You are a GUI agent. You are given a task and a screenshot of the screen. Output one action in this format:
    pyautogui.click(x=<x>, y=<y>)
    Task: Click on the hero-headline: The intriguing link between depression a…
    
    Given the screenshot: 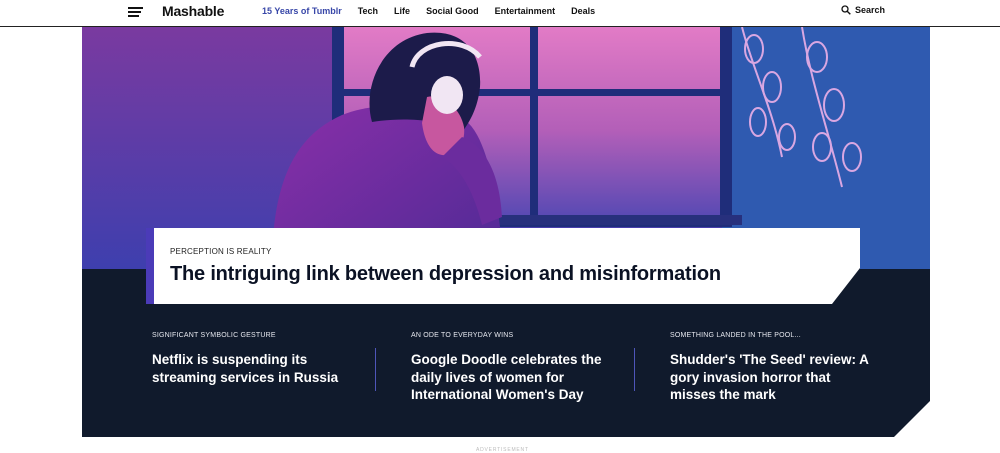 What is the action you would take?
    pyautogui.click(x=445, y=274)
    